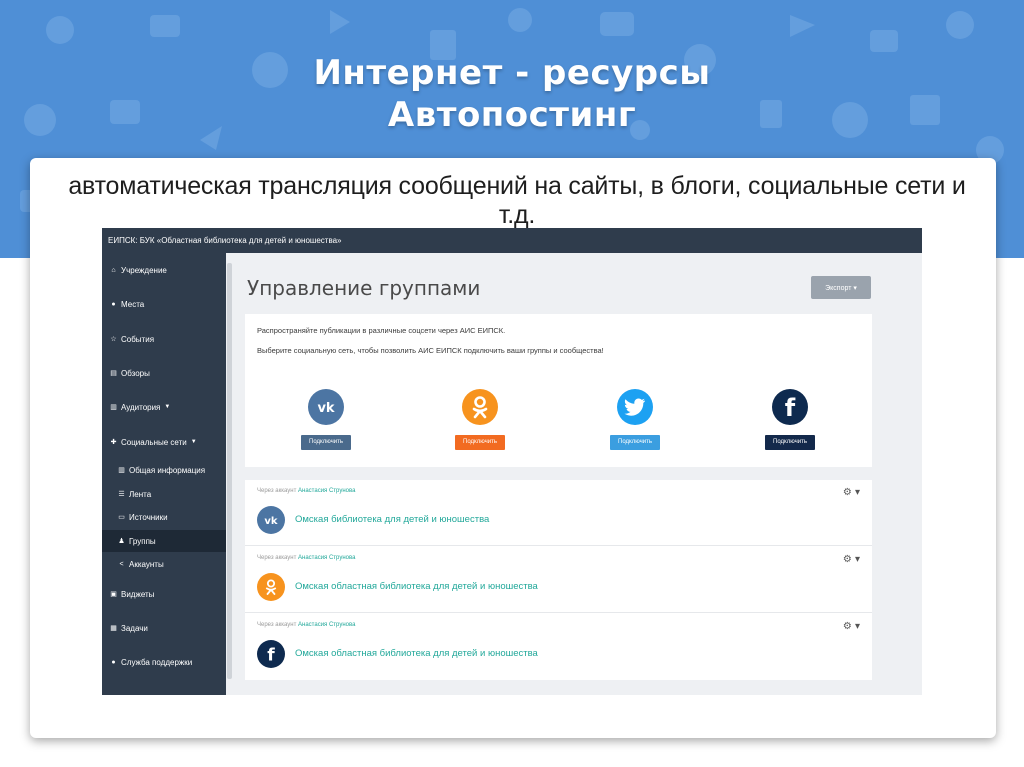 Image resolution: width=1024 pixels, height=767 pixels. What do you see at coordinates (157, 662) in the screenshot?
I see `sidebar-item-label: Служба поддержки` at bounding box center [157, 662].